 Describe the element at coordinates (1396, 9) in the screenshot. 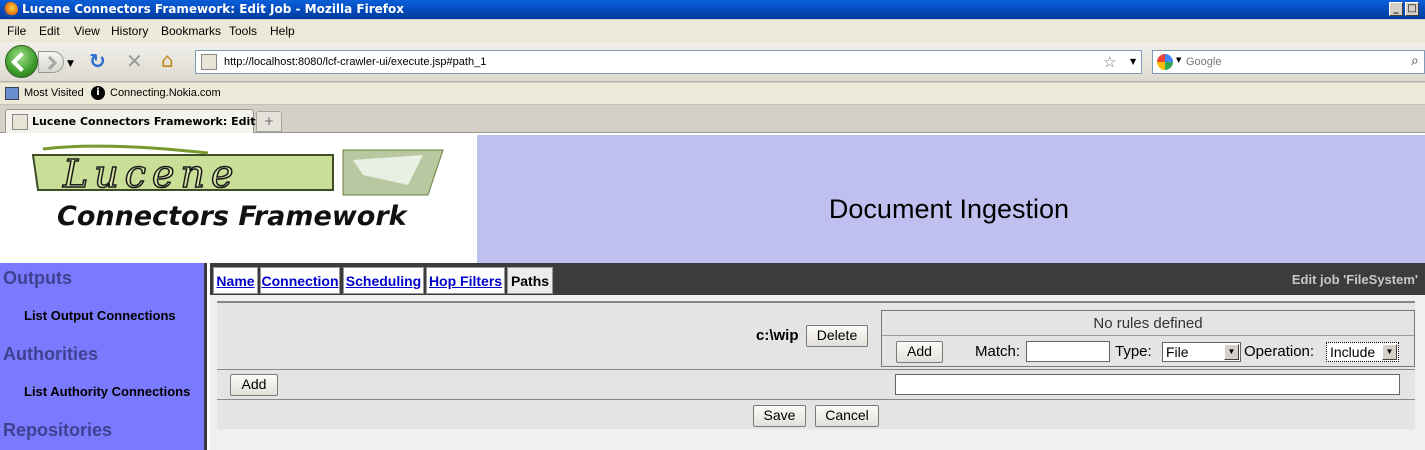

I see `minimize-button: _` at that location.